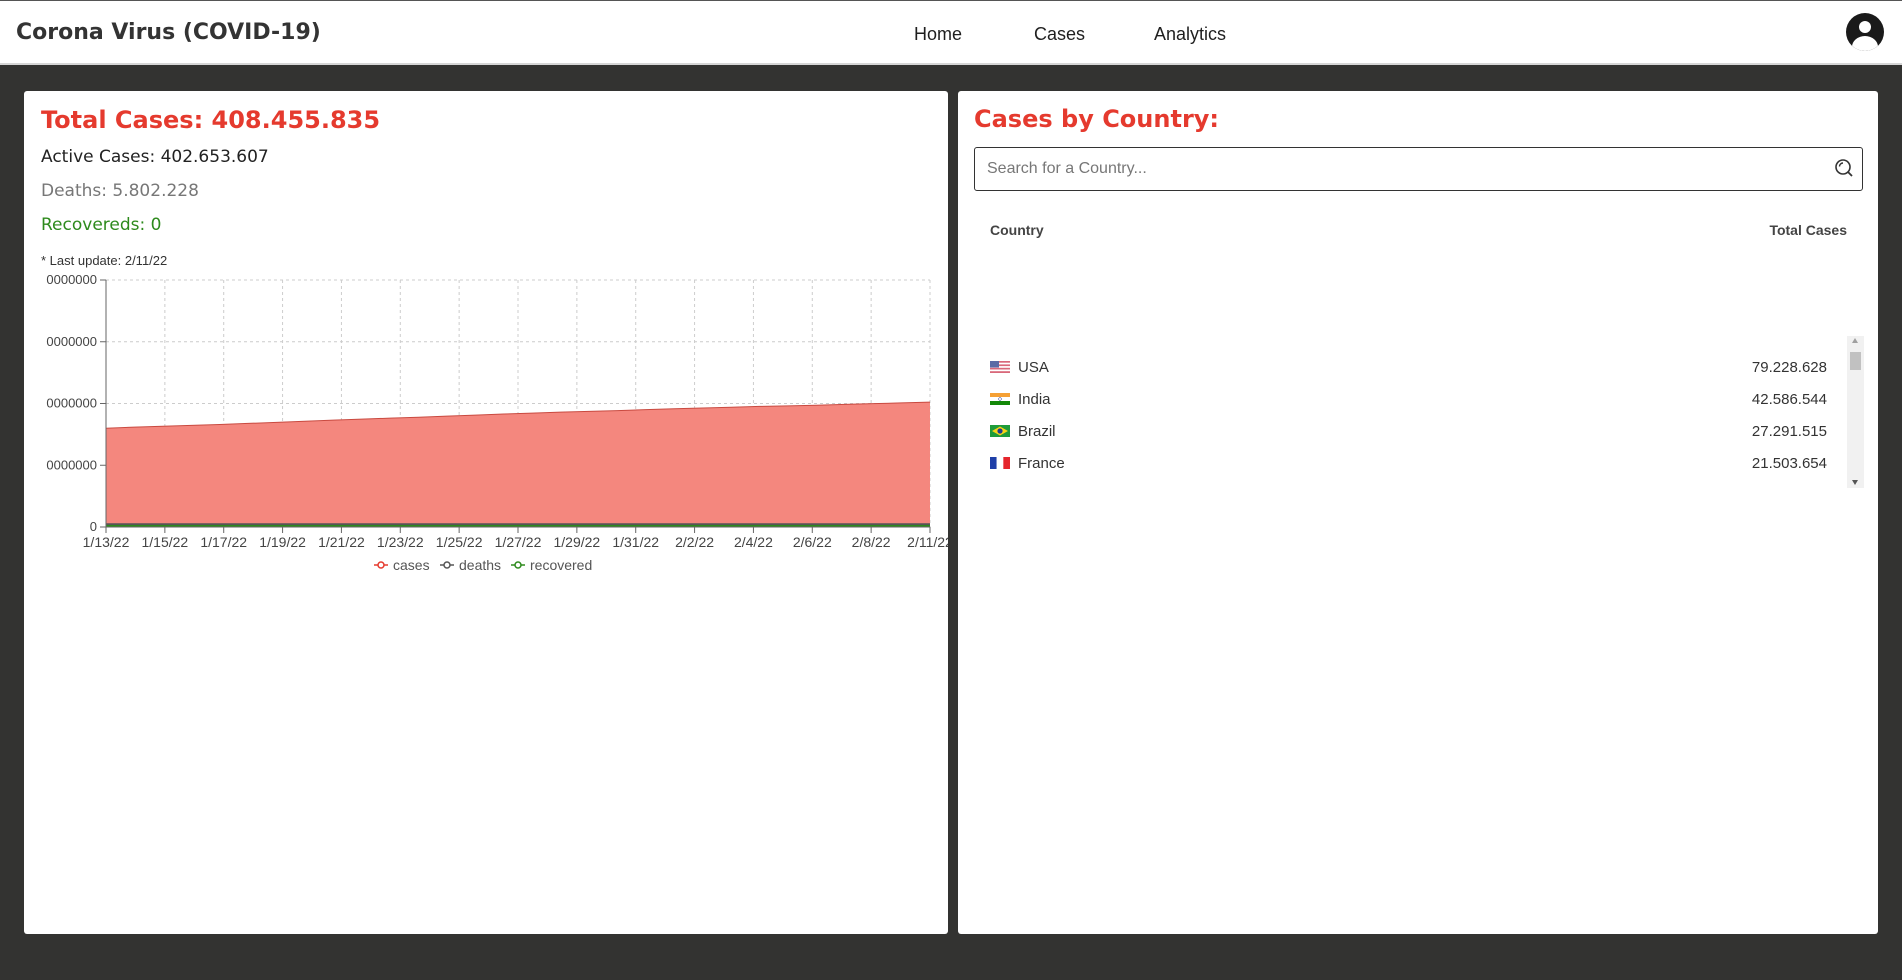  I want to click on nav-cases: Cases, so click(1059, 34).